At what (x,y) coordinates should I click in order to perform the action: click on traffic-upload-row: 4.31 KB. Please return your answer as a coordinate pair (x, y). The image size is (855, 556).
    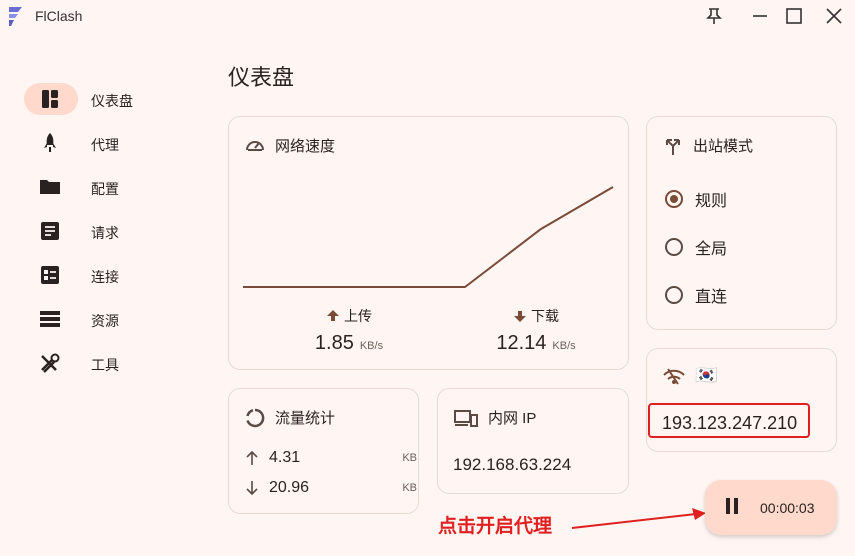
    Looking at the image, I should click on (331, 458).